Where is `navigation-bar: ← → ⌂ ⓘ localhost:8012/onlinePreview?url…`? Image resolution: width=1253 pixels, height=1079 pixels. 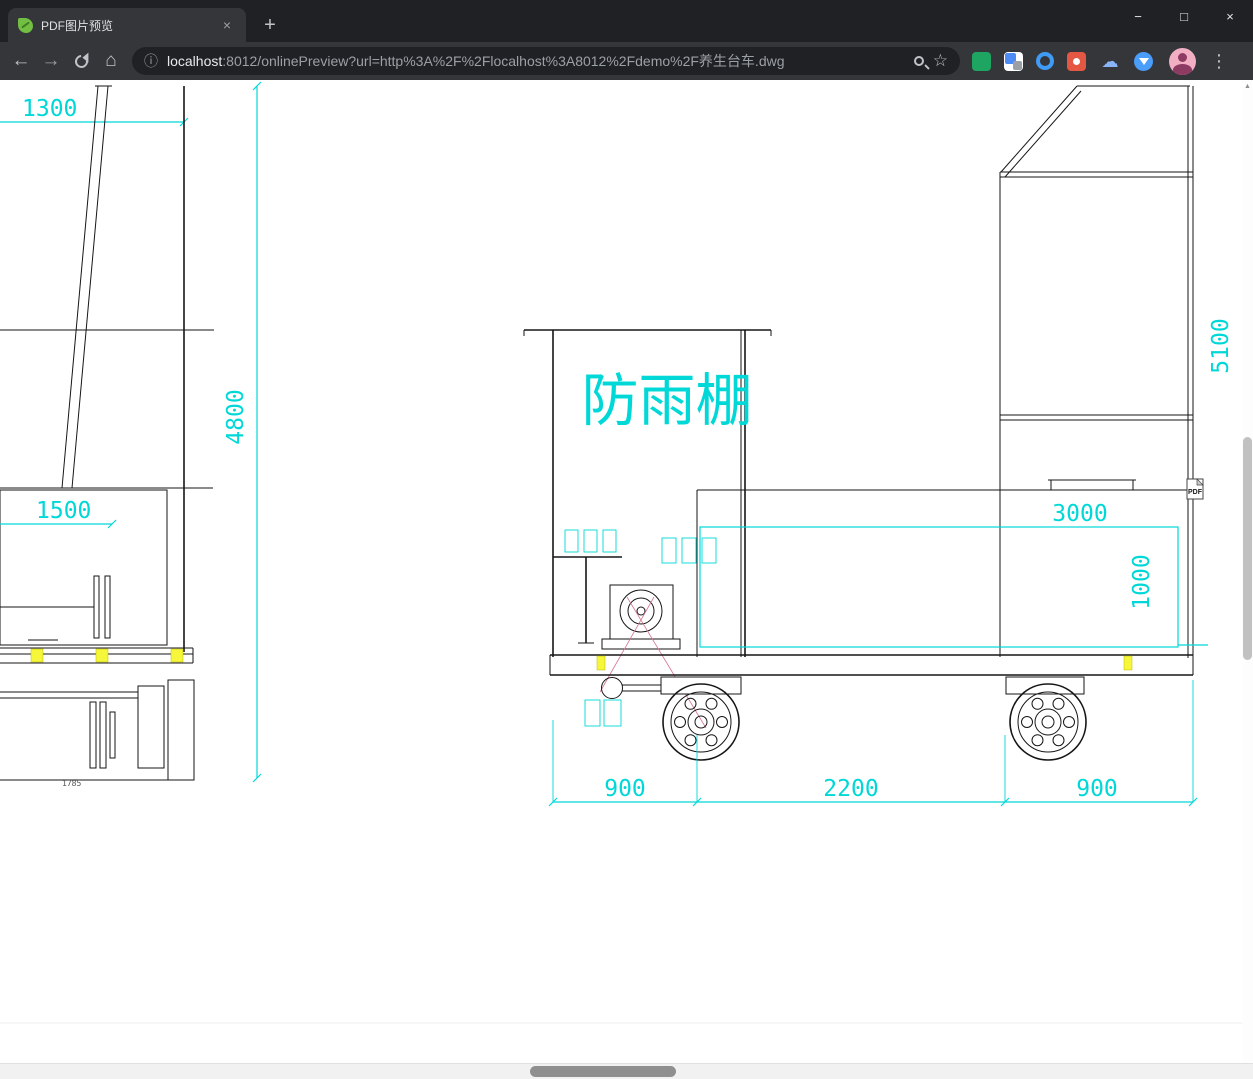 navigation-bar: ← → ⌂ ⓘ localhost:8012/onlinePreview?url… is located at coordinates (626, 61).